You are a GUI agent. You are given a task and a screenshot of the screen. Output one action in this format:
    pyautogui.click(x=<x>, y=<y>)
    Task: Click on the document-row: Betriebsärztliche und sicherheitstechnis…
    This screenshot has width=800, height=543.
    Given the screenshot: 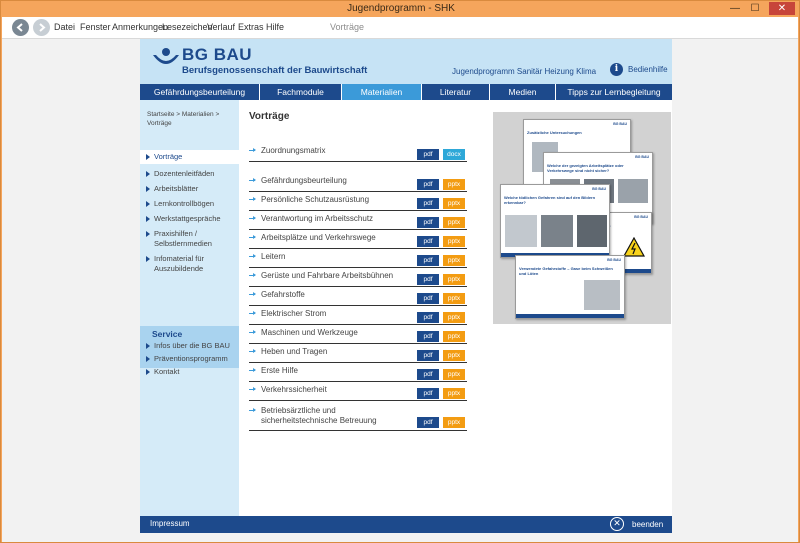 What is the action you would take?
    pyautogui.click(x=358, y=418)
    